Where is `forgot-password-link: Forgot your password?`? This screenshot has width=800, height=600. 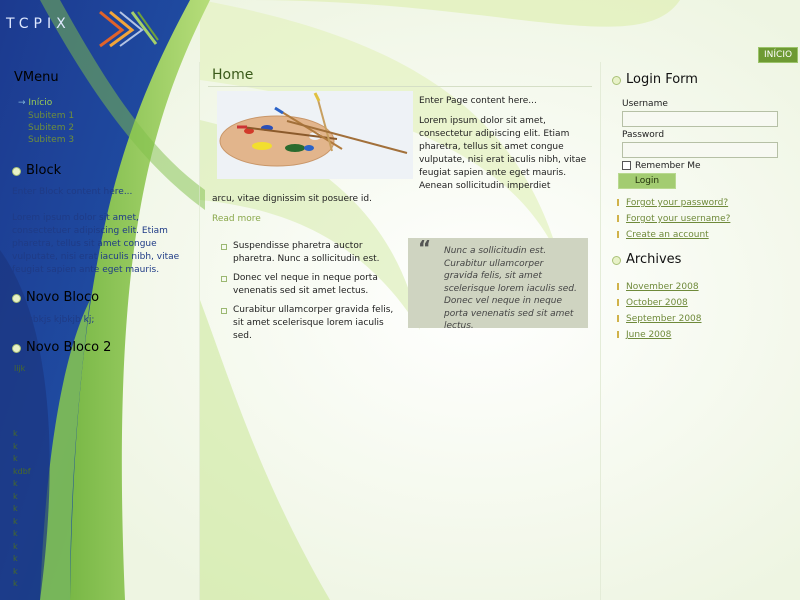
forgot-password-link: Forgot your password? is located at coordinates (677, 203).